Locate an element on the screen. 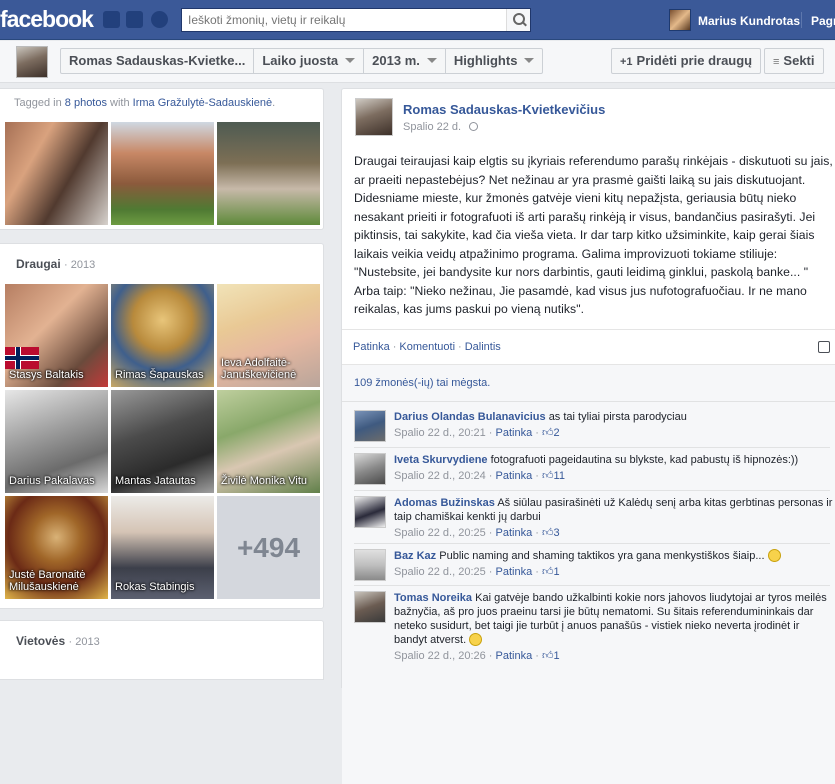  friend-name: Darius Pakalavas is located at coordinates (52, 481).